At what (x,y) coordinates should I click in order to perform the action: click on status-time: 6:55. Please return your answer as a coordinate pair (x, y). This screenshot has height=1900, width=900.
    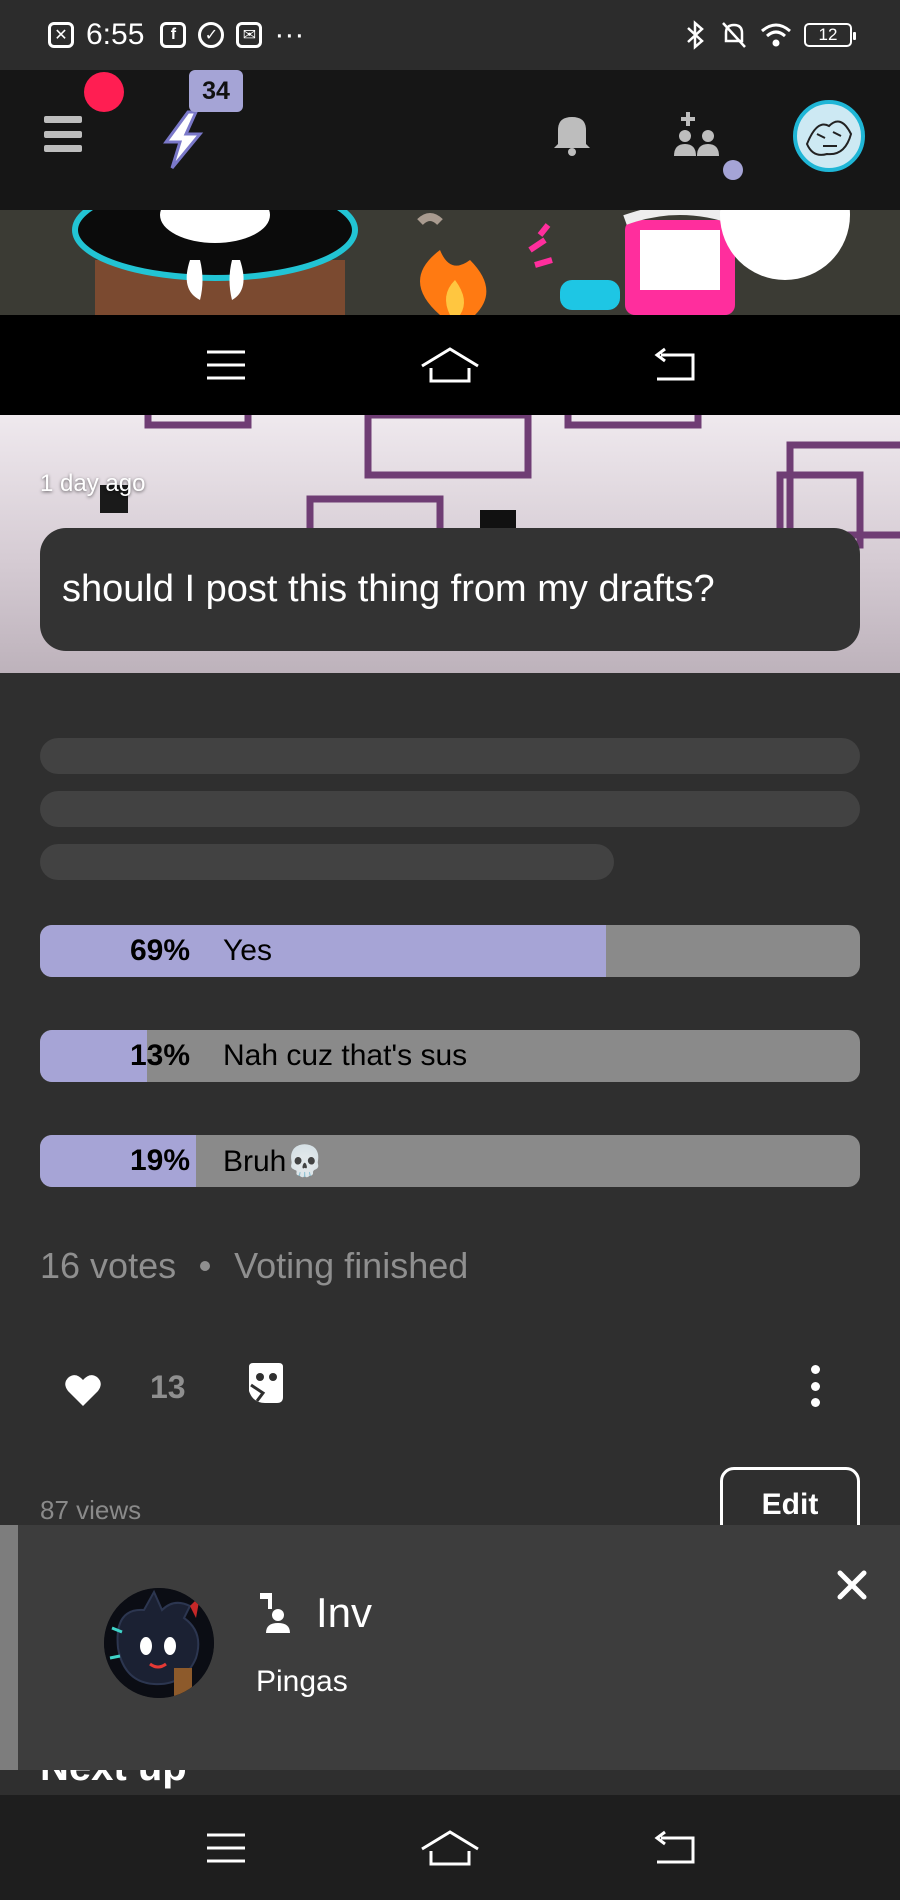
    Looking at the image, I should click on (115, 34).